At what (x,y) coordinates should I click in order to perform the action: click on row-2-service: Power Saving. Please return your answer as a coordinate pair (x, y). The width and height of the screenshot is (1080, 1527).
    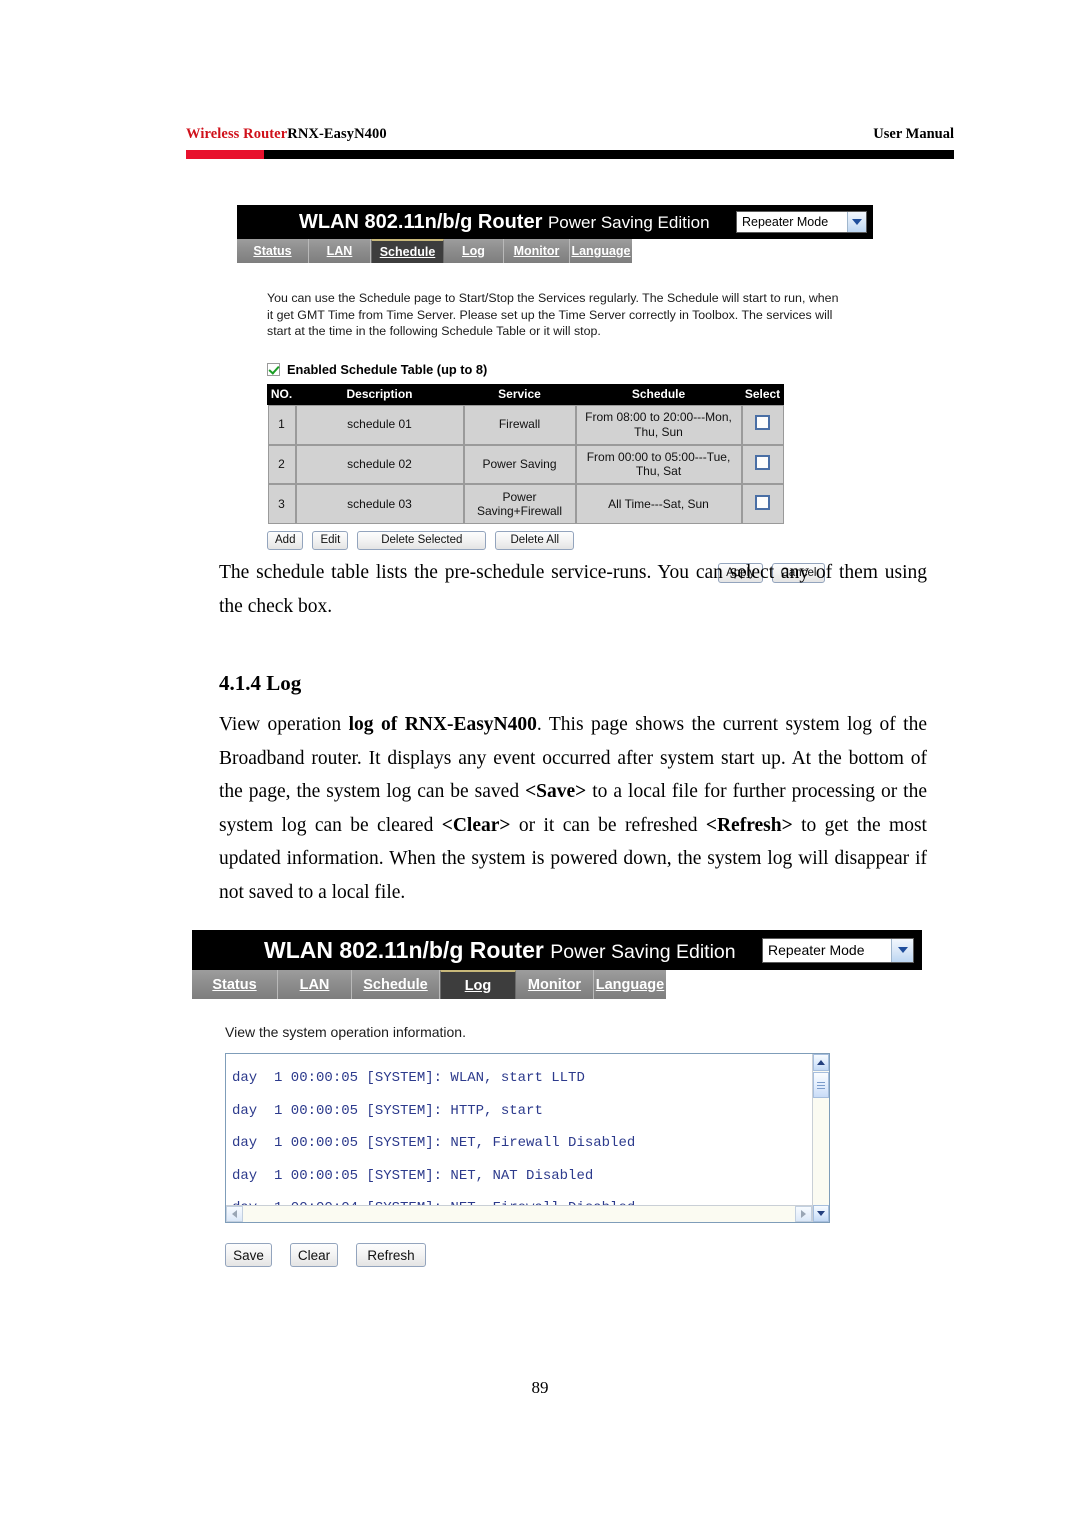
    Looking at the image, I should click on (519, 464).